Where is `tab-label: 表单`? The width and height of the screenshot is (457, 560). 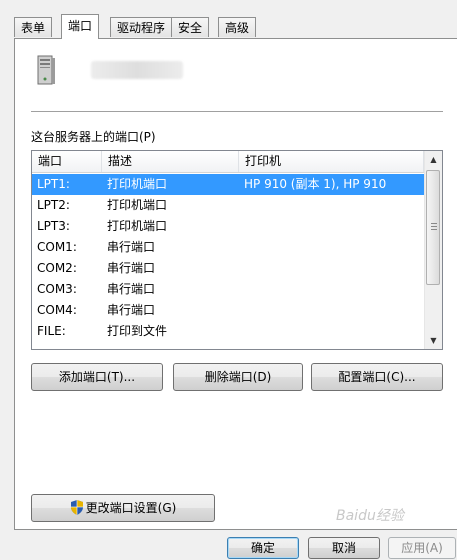
tab-label: 表单 is located at coordinates (33, 28).